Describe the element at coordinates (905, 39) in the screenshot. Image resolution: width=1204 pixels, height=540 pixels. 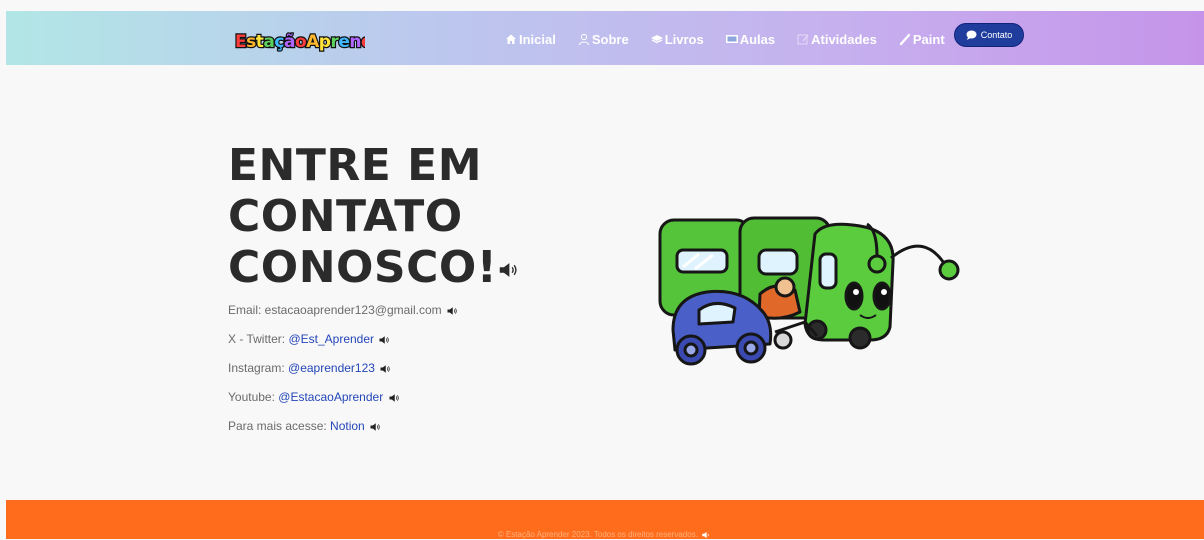
I see `brush-icon` at that location.